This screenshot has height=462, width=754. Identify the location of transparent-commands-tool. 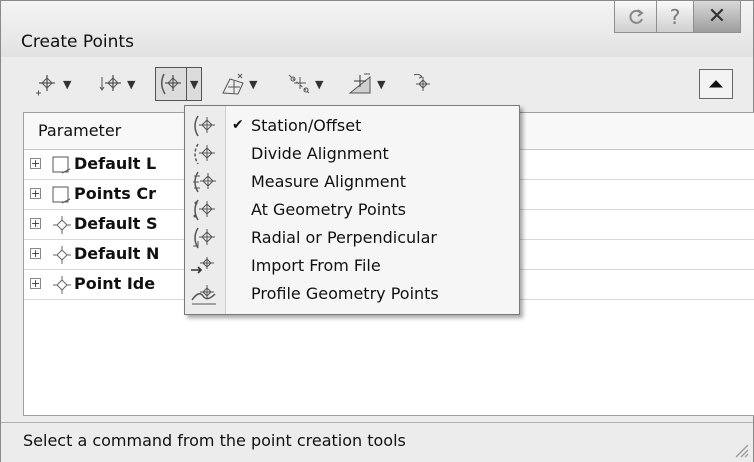
(423, 84).